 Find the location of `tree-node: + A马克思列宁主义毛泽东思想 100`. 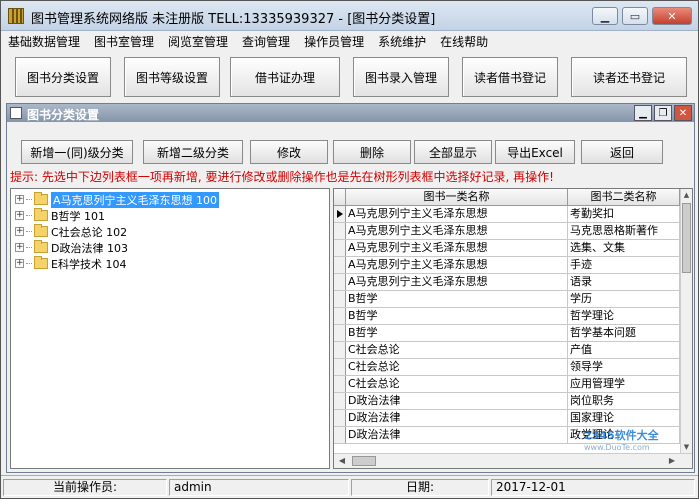

tree-node: + A马克思列宁主义毛泽东思想 100 is located at coordinates (117, 199).